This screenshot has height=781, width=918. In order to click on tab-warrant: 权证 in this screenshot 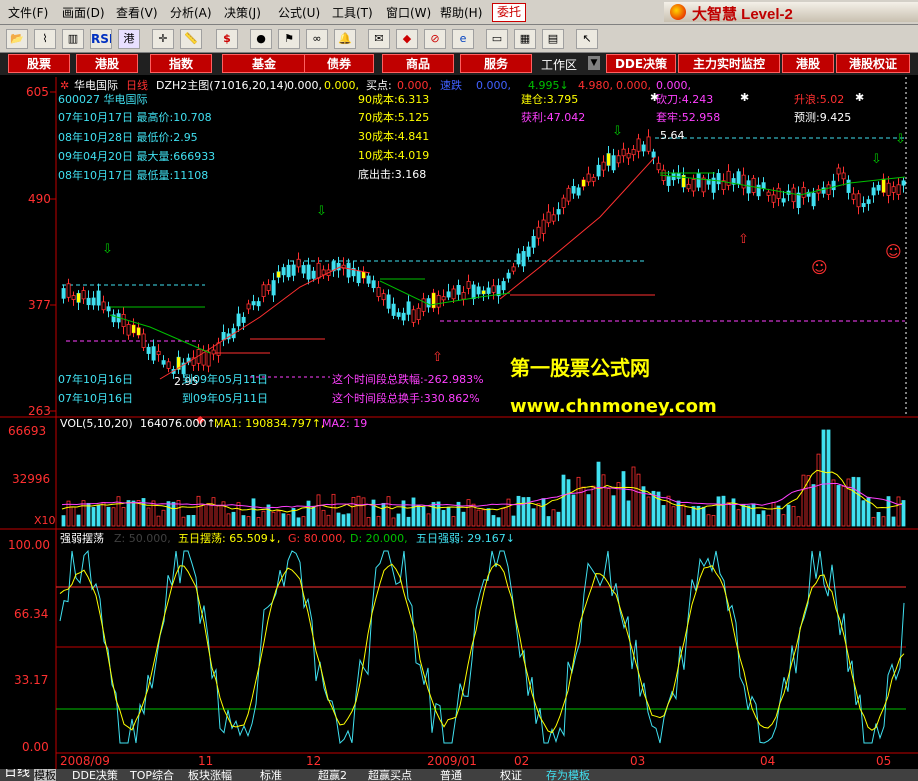, I will do `click(511, 775)`.